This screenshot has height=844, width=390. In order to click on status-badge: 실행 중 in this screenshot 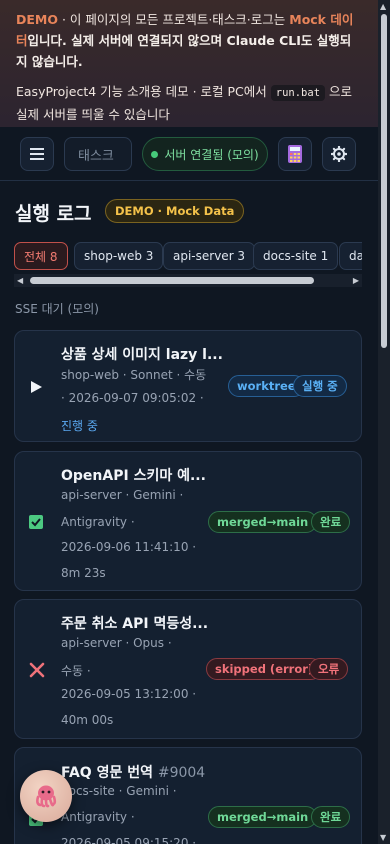, I will do `click(320, 386)`.